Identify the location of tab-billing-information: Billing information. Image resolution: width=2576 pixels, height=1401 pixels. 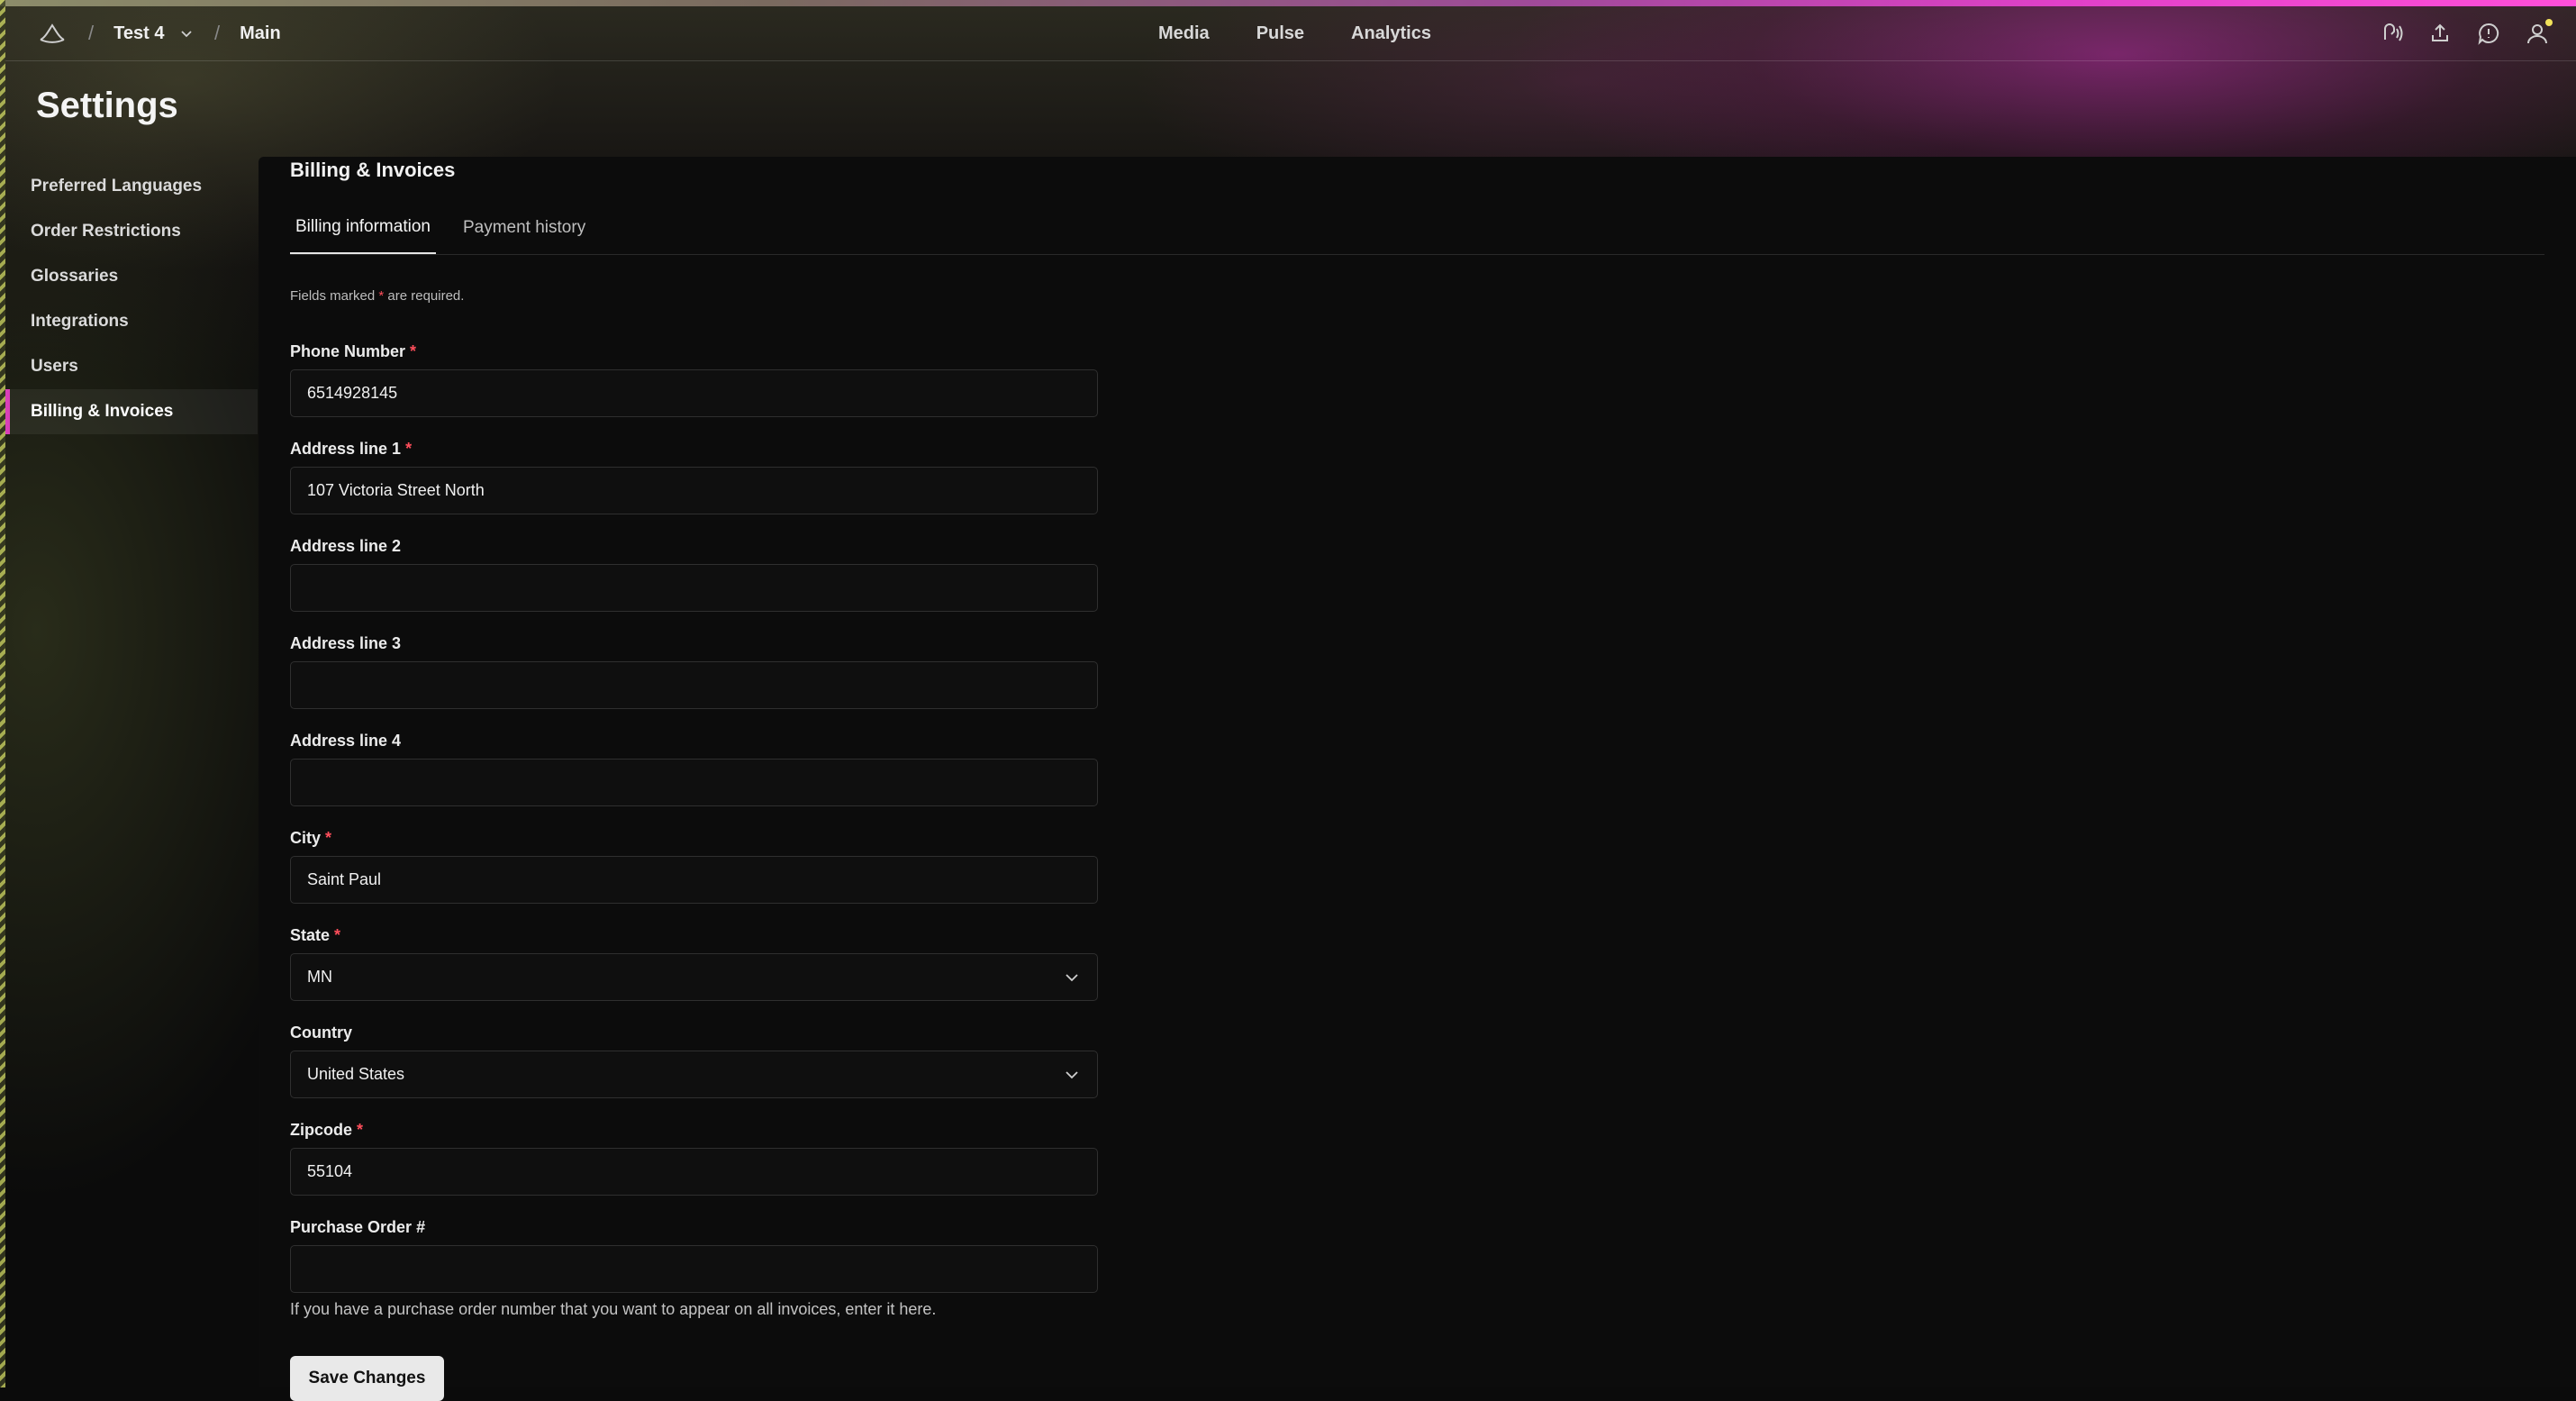
(363, 228).